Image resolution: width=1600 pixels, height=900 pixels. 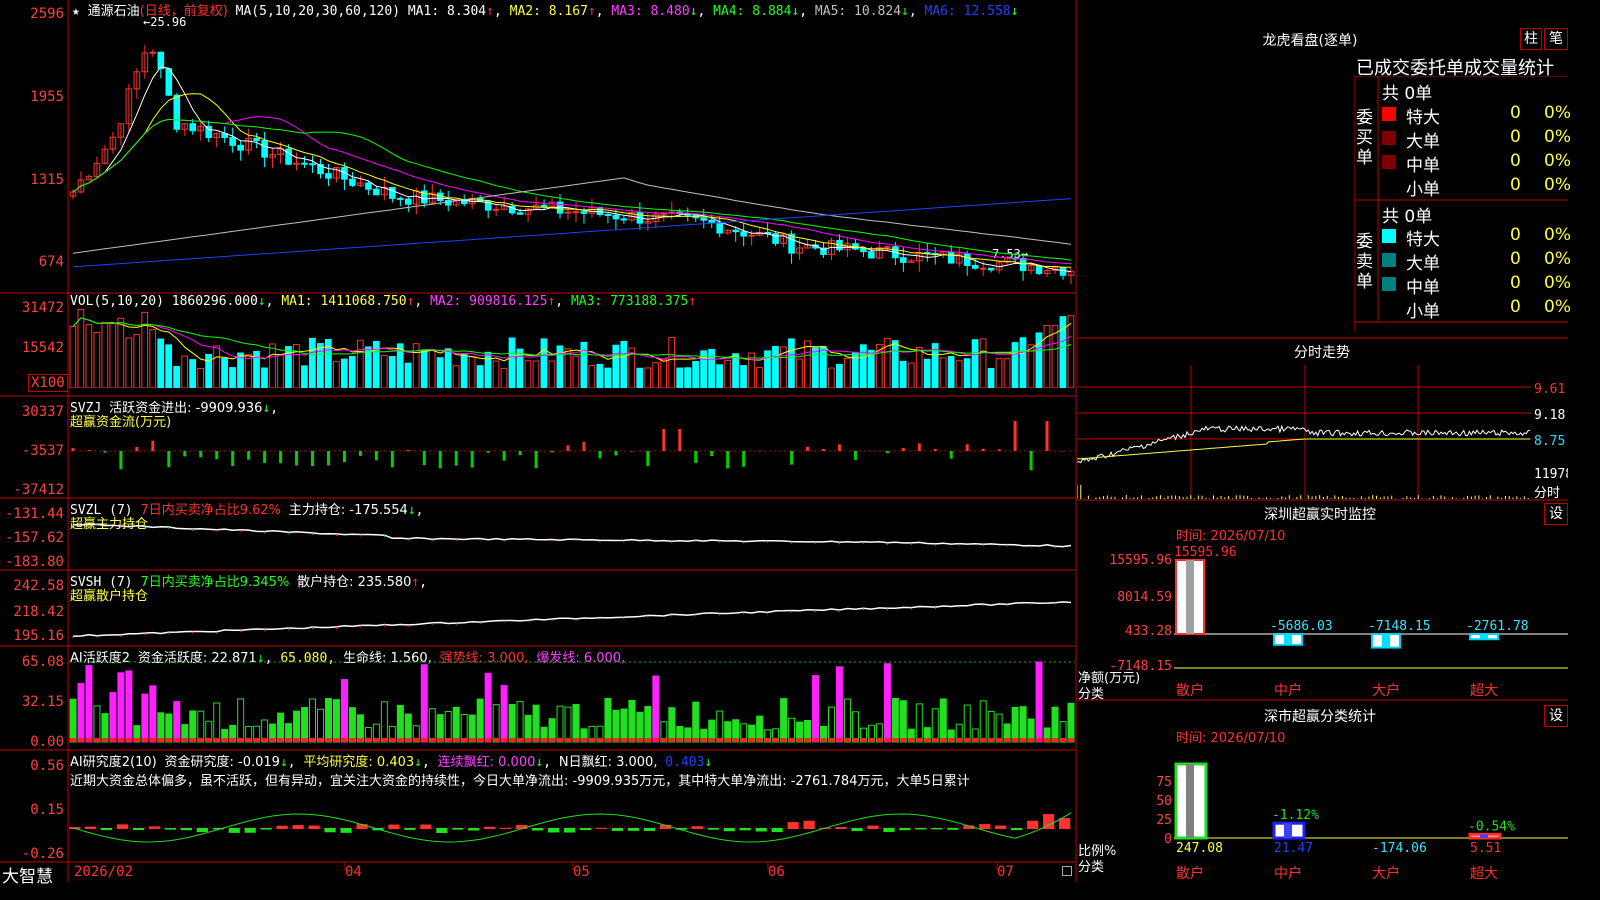 What do you see at coordinates (1557, 161) in the screenshot?
I see `row-percent: 0%` at bounding box center [1557, 161].